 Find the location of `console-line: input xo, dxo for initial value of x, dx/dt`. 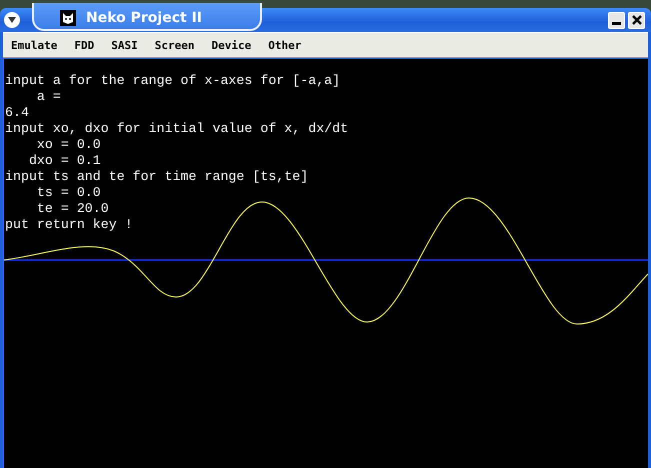

console-line: input xo, dxo for initial value of x, dx/dt is located at coordinates (177, 129).